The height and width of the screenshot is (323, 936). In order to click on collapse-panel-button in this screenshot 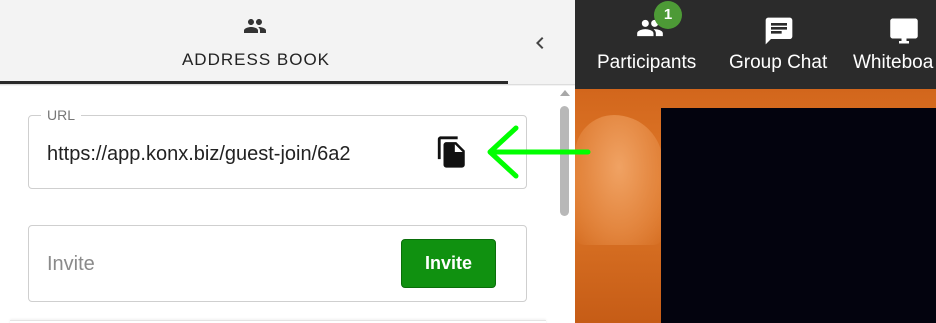, I will do `click(540, 43)`.